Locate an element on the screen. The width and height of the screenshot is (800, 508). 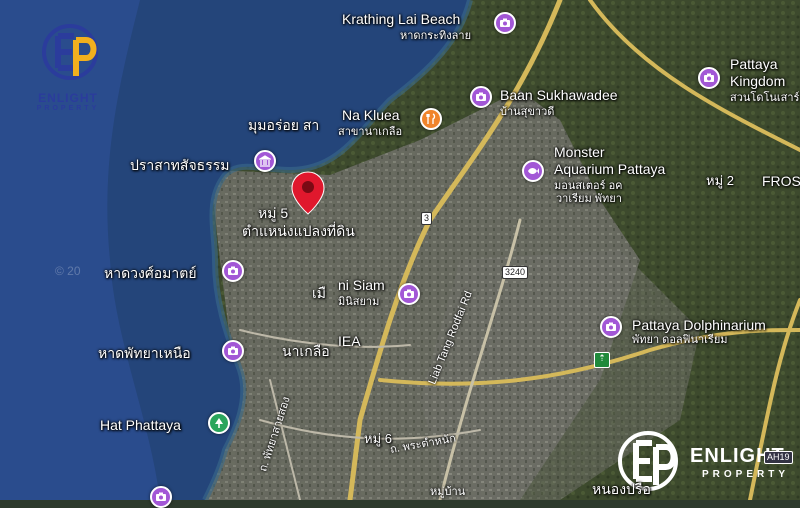
monster-aquarium-thai2: วาเรียม พัทยา is located at coordinates (589, 199).